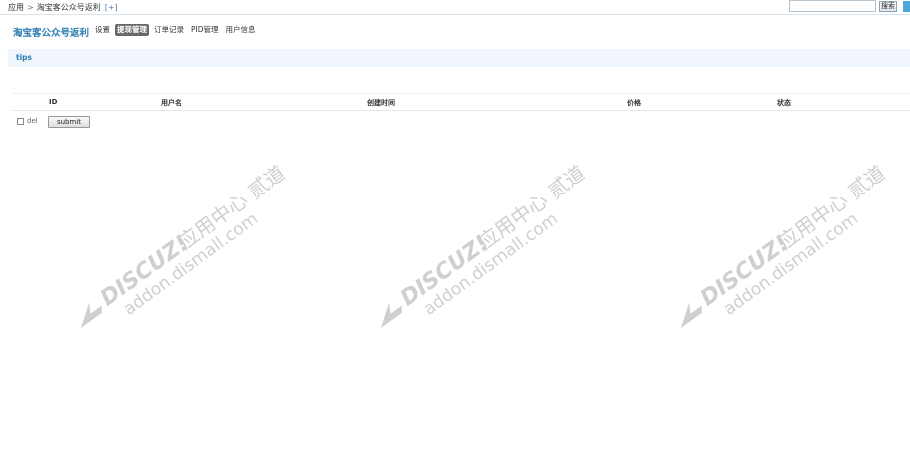 Image resolution: width=910 pixels, height=474 pixels. I want to click on column-header-created: 创建时间, so click(381, 103).